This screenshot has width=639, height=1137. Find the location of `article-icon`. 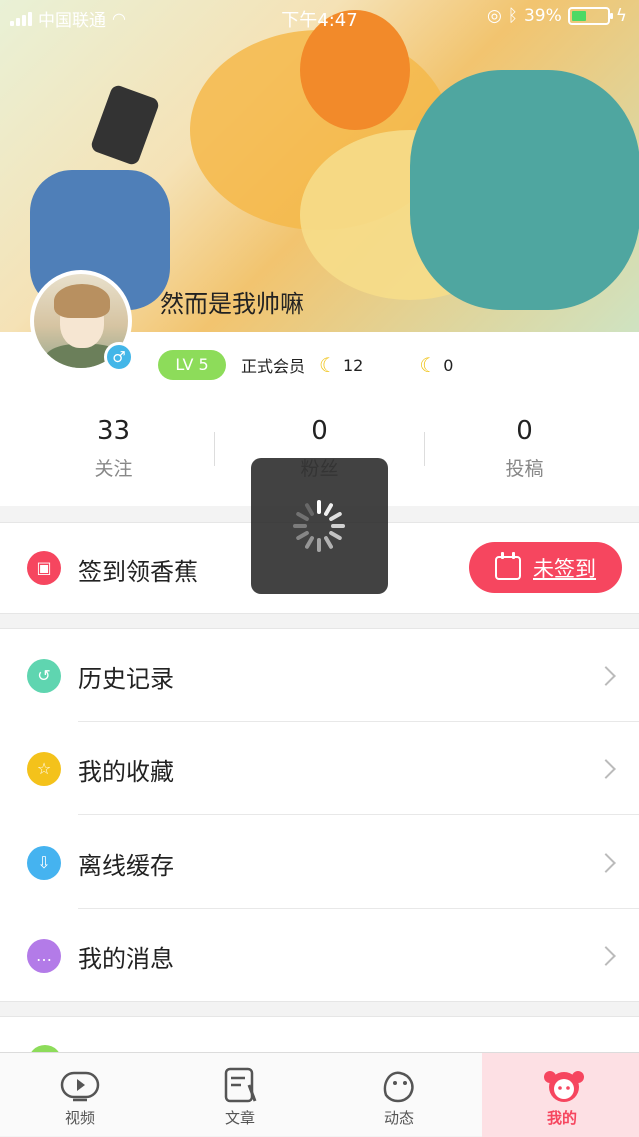

article-icon is located at coordinates (240, 1085).